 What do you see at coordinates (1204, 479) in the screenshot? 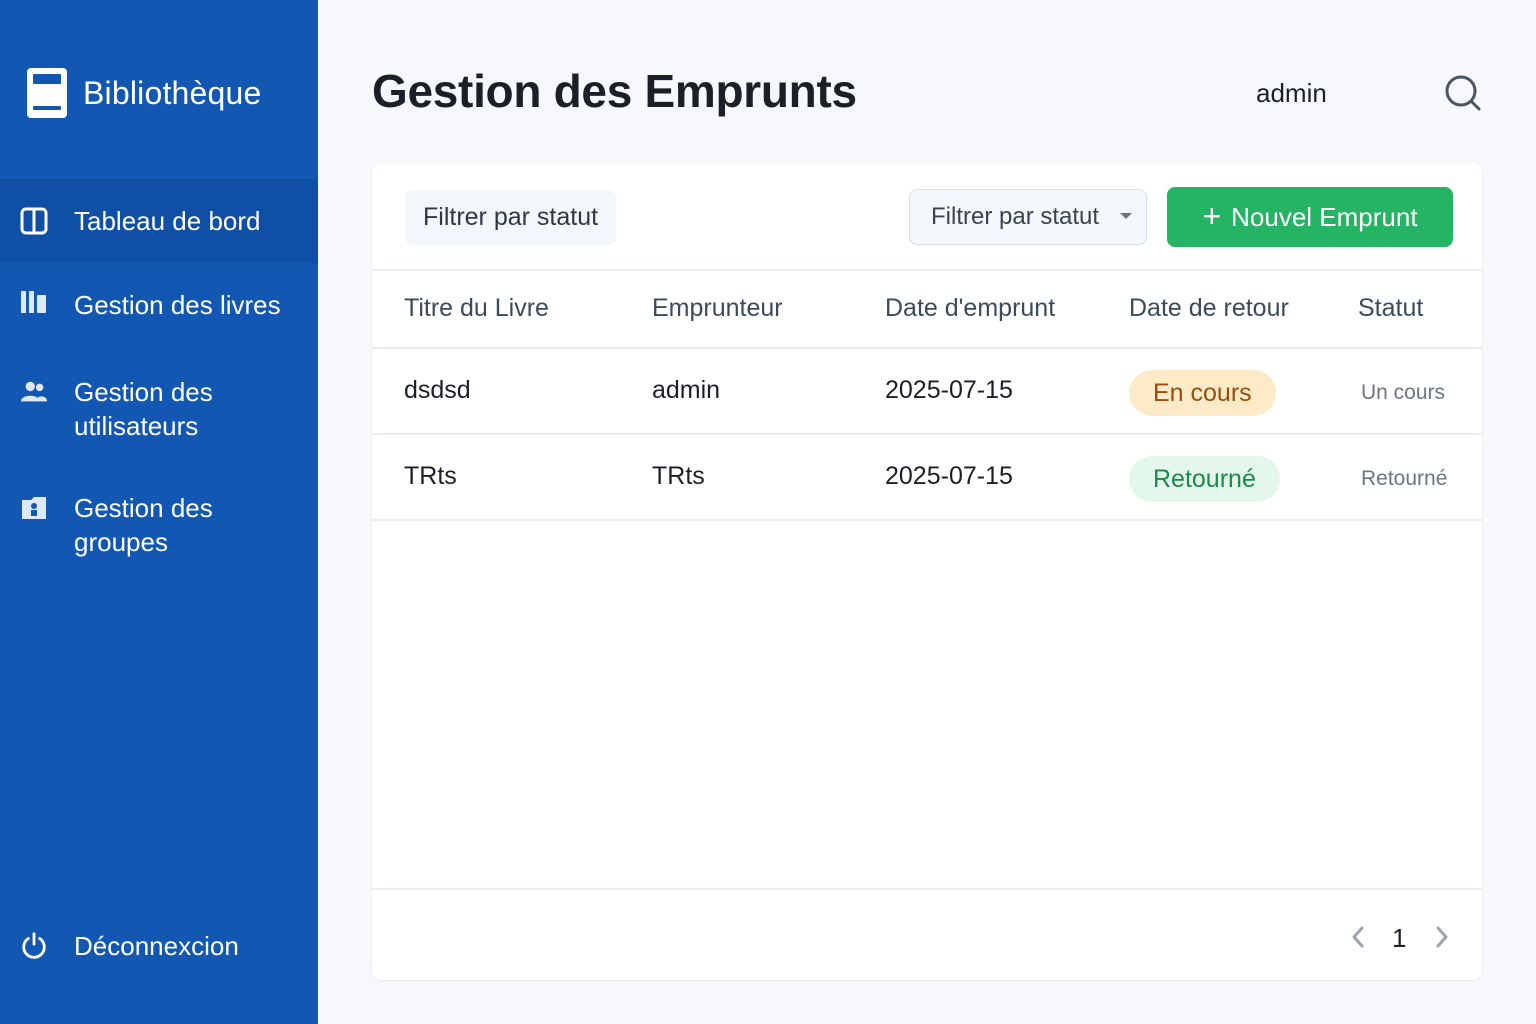
I see `status-badge: Retourné` at bounding box center [1204, 479].